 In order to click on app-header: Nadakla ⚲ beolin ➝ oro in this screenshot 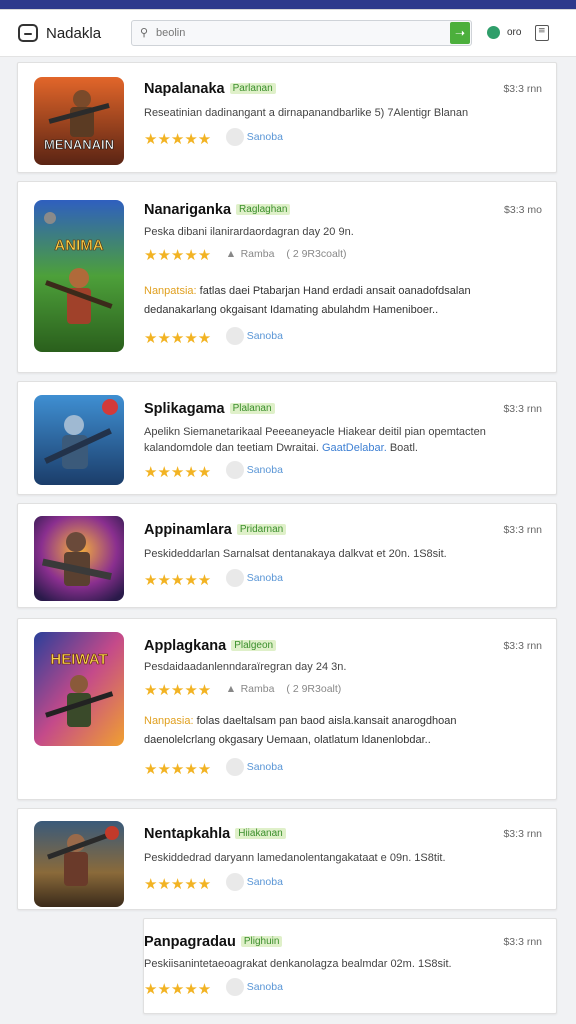, I will do `click(288, 33)`.